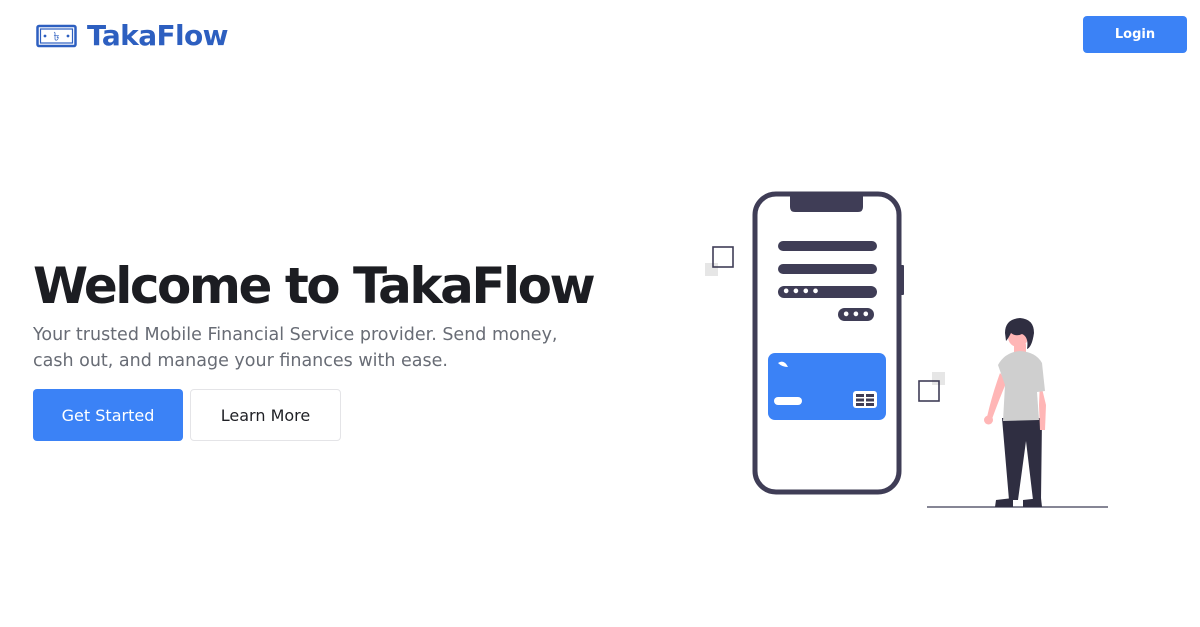  I want to click on navbar: ৳ TakaFlow Login, so click(600, 35).